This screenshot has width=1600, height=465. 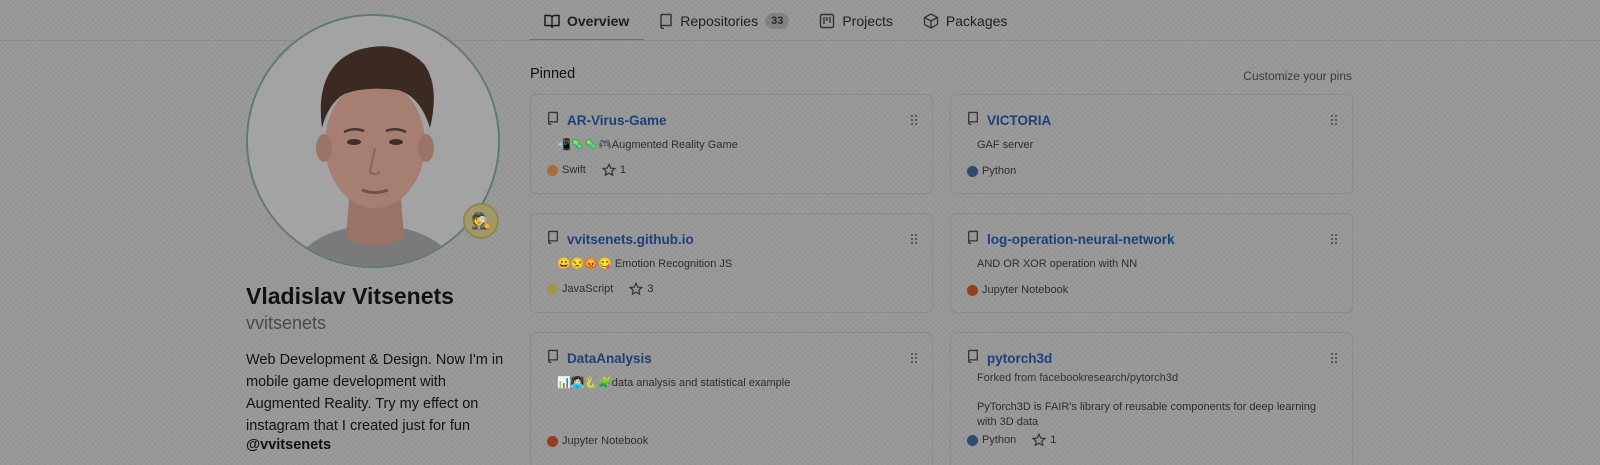 I want to click on profile-fullname: Vladislav Vitsenets, so click(x=350, y=296).